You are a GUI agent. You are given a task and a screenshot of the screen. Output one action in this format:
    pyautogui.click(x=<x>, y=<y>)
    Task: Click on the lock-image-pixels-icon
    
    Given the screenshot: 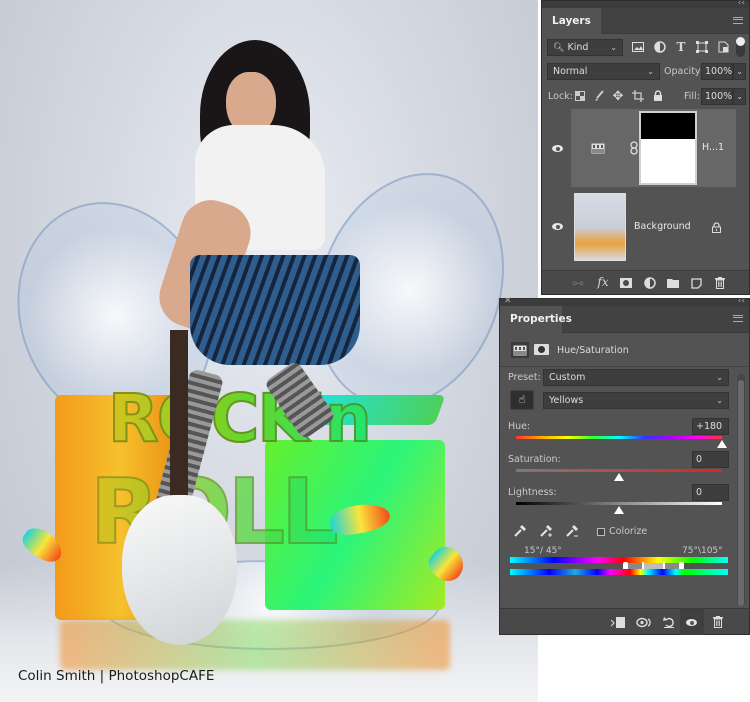 What is the action you would take?
    pyautogui.click(x=599, y=96)
    